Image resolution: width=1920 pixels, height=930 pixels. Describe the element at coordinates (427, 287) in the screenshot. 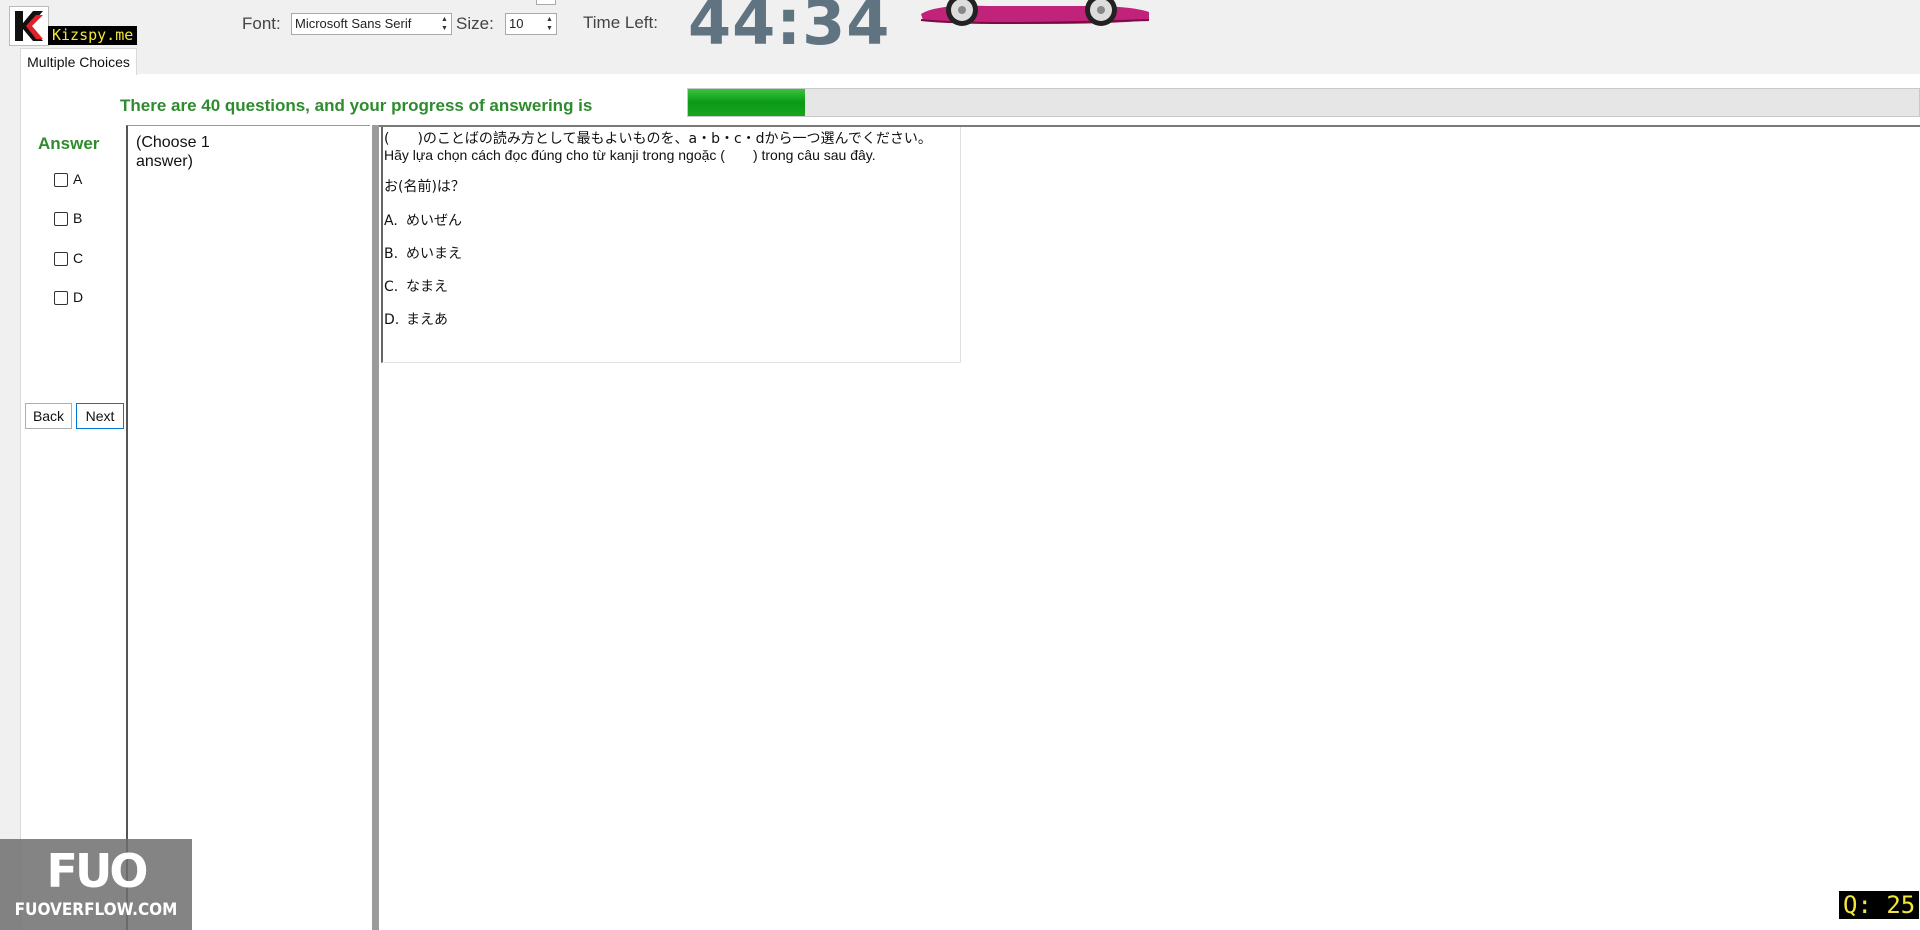

I see `choice-text: なまえ` at that location.